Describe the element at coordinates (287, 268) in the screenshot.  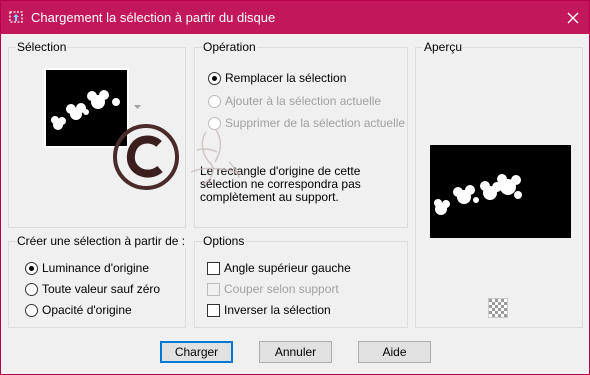
I see `checkbox-label: Angle supérieur gauche` at that location.